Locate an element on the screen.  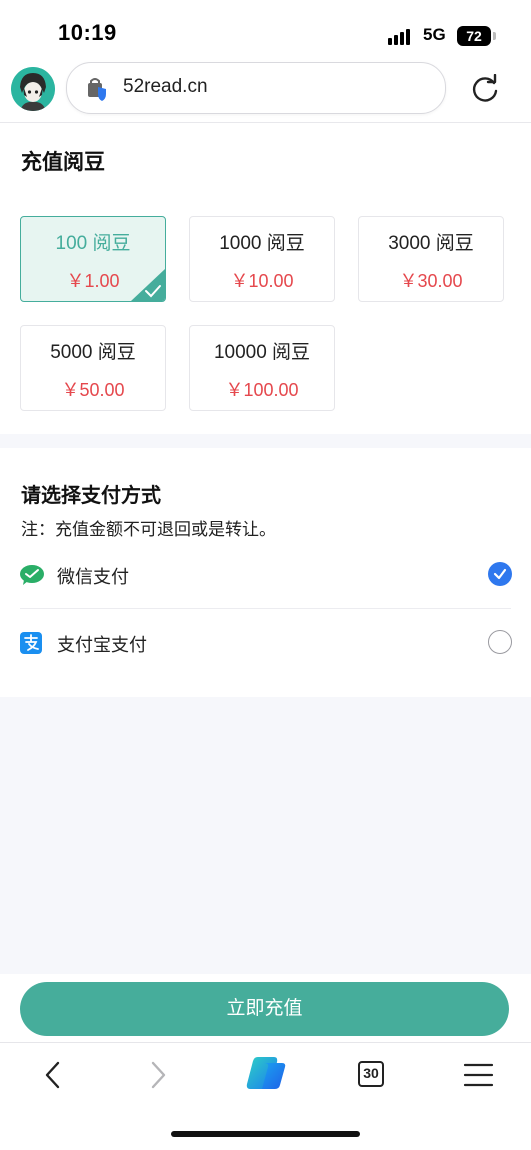
tabs-count-button: 30 is located at coordinates (371, 1074).